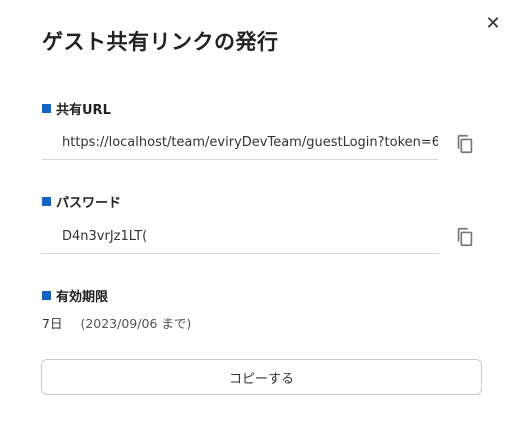 The height and width of the screenshot is (424, 526). Describe the element at coordinates (240, 237) in the screenshot. I see `password-field: D4n3vrJz1LT(` at that location.